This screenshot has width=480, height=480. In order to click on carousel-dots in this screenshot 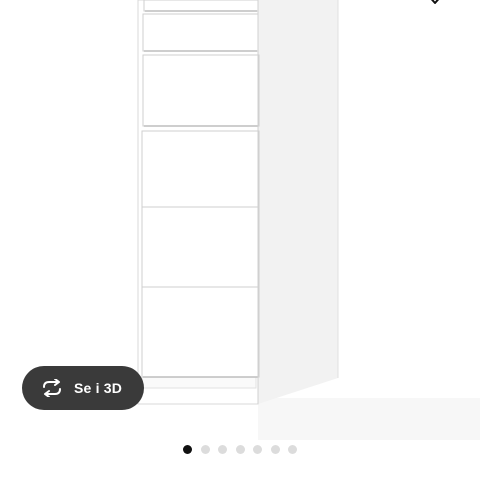, I will do `click(240, 450)`.